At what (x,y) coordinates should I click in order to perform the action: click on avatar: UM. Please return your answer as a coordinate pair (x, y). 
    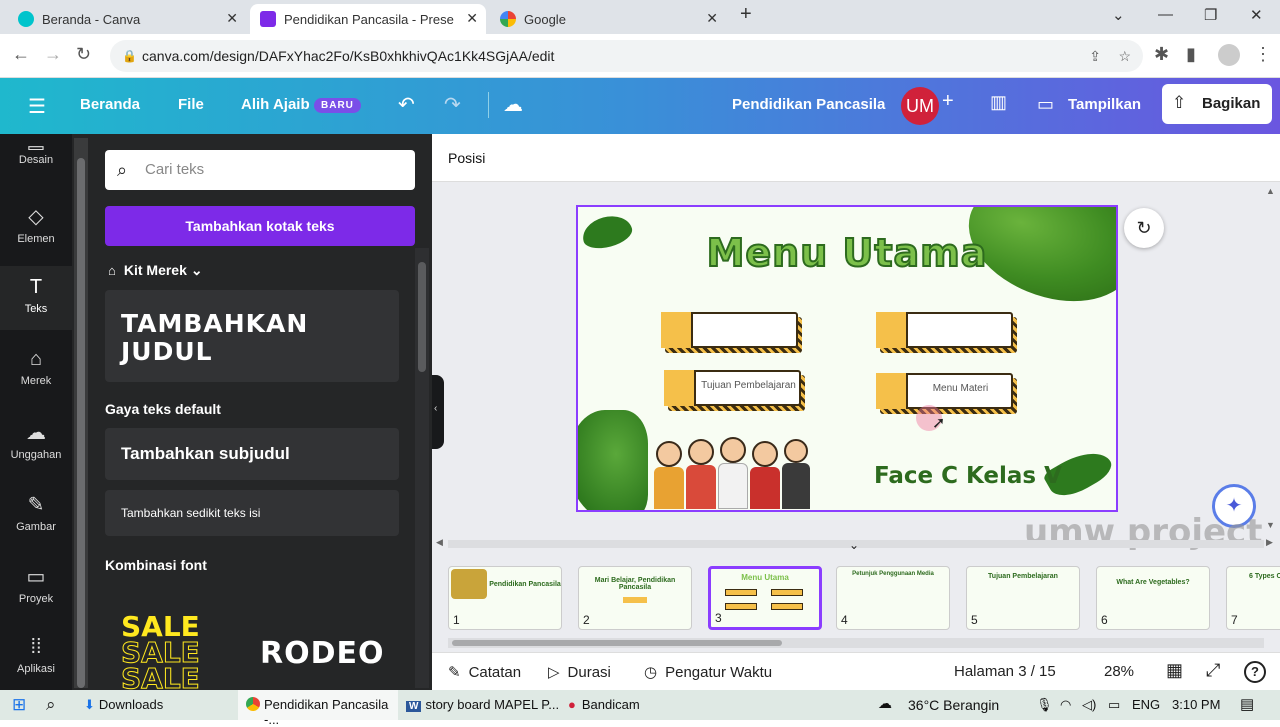
    Looking at the image, I should click on (920, 106).